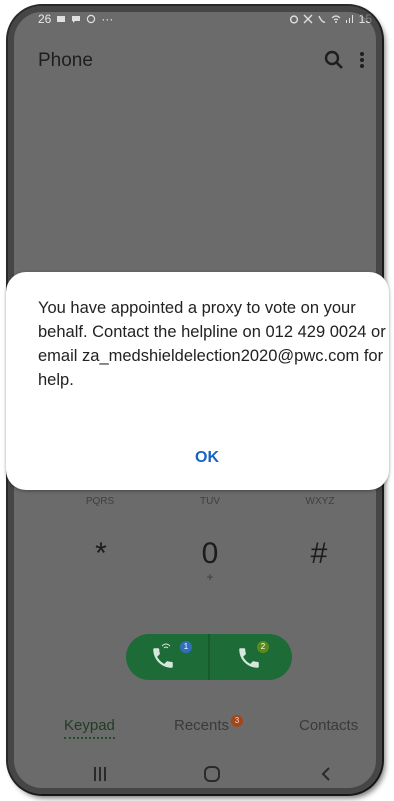 The image size is (394, 801). I want to click on back-icon, so click(326, 774).